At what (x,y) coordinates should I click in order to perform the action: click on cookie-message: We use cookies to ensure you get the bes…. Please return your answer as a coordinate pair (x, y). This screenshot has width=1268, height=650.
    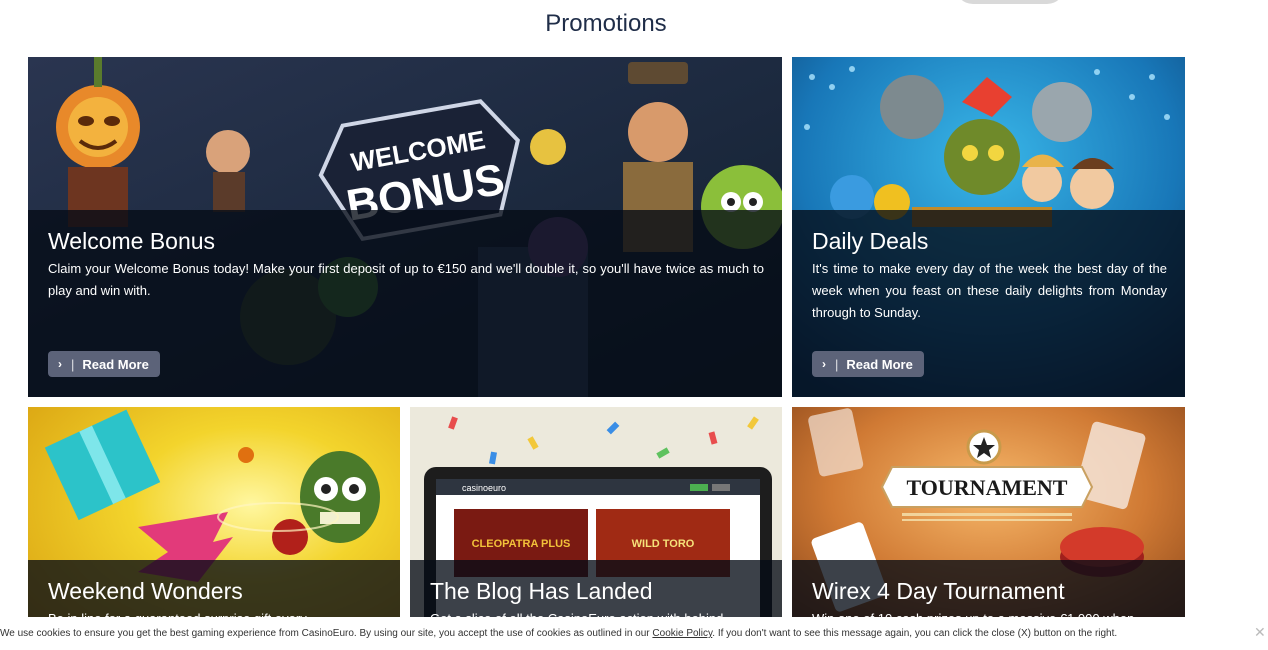
    Looking at the image, I should click on (558, 633).